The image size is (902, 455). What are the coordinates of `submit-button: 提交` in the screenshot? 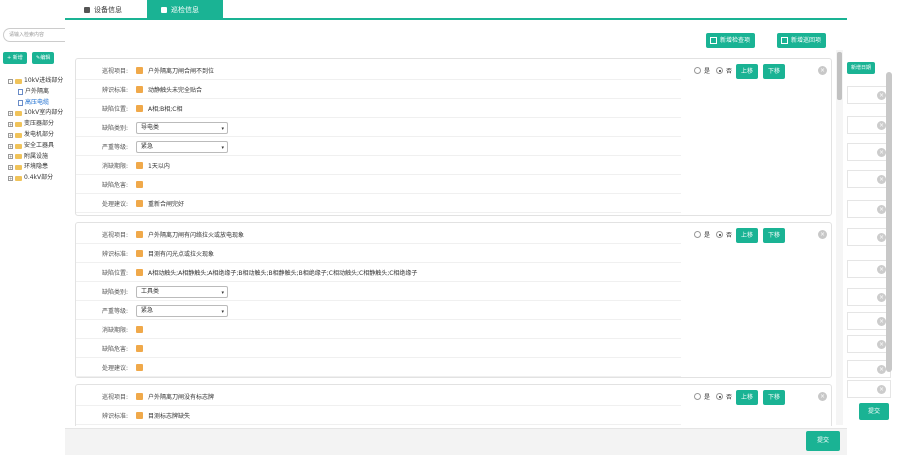 It's located at (823, 441).